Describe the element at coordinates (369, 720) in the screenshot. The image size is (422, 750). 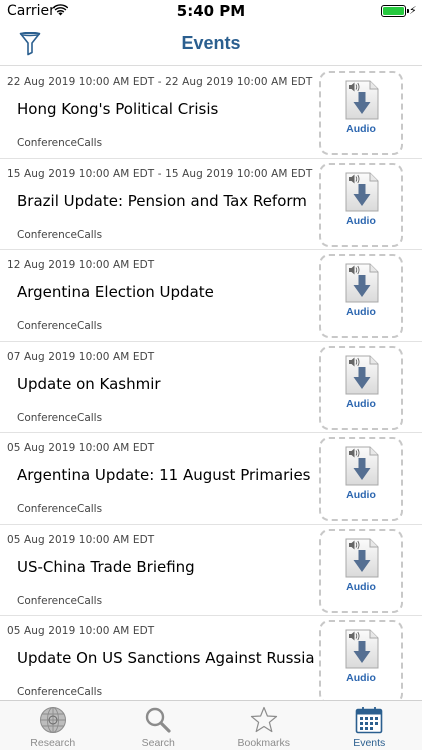
I see `calendar-icon` at that location.